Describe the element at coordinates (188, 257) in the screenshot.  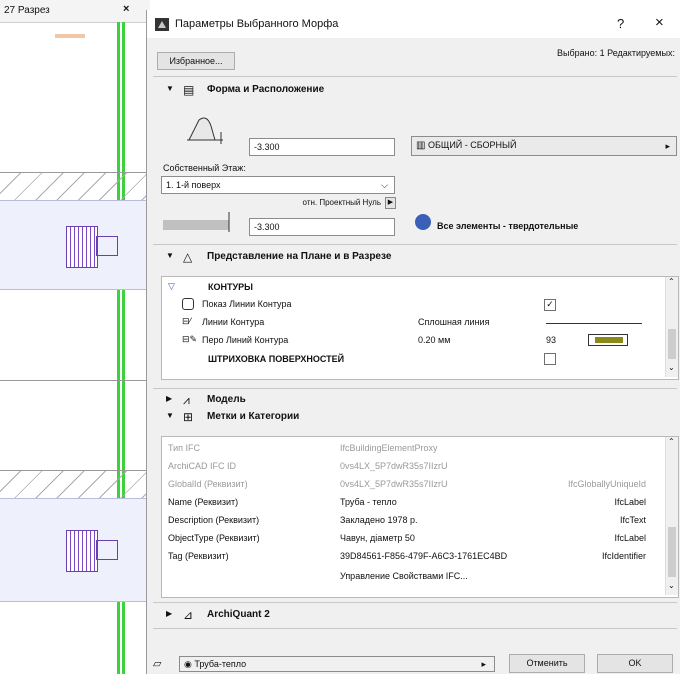
I see `floor-plan-icon: △` at that location.